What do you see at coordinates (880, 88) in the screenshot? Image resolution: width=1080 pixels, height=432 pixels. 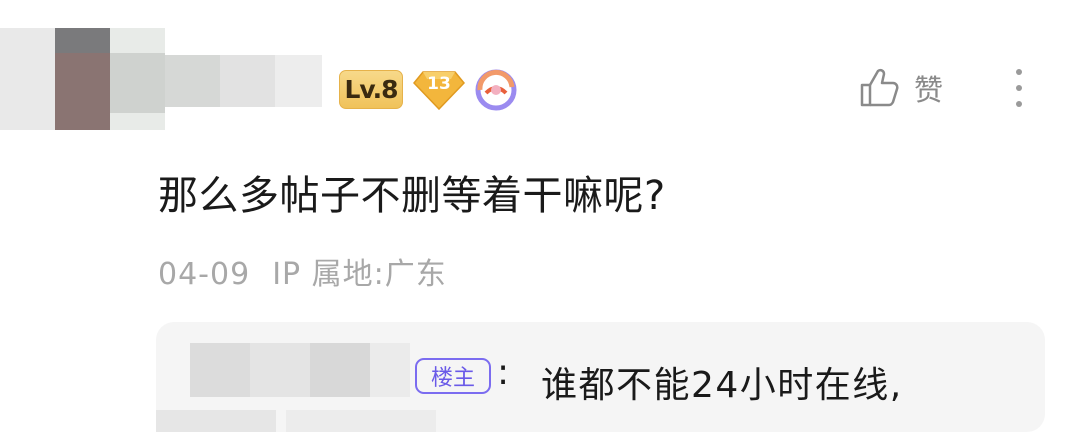 I see `thumbs-up-icon` at bounding box center [880, 88].